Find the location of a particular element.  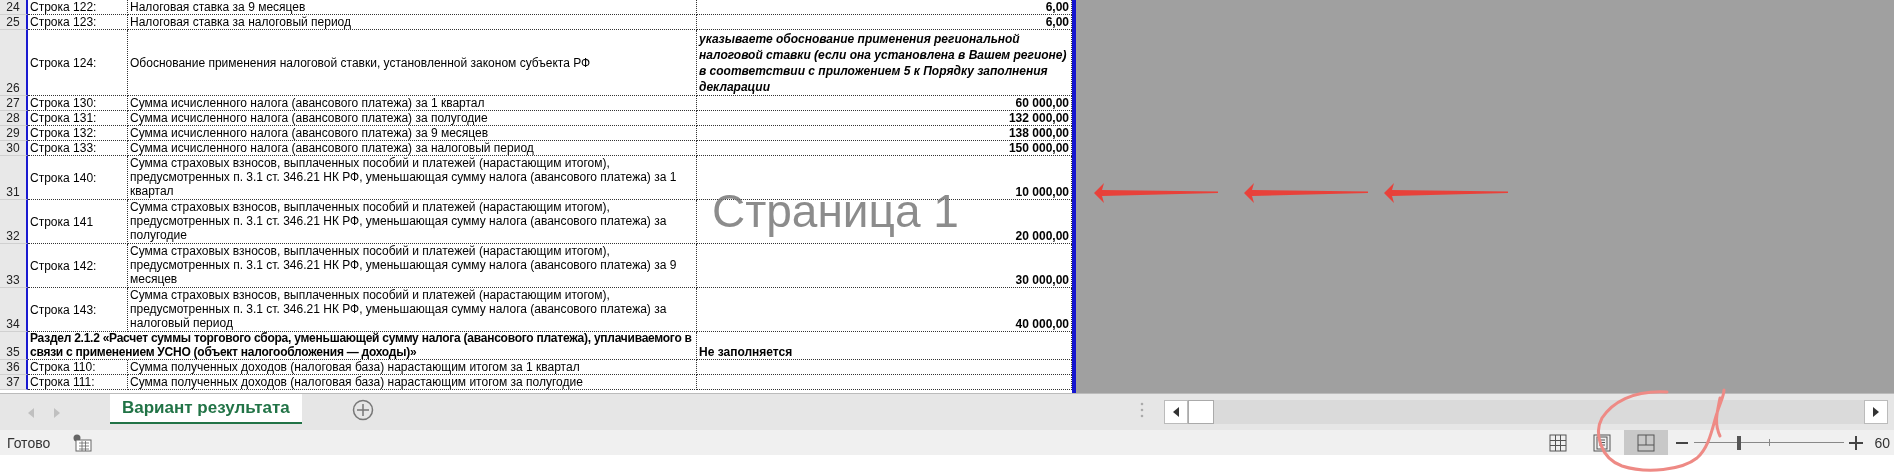

zoom-level: 60 is located at coordinates (1882, 442).